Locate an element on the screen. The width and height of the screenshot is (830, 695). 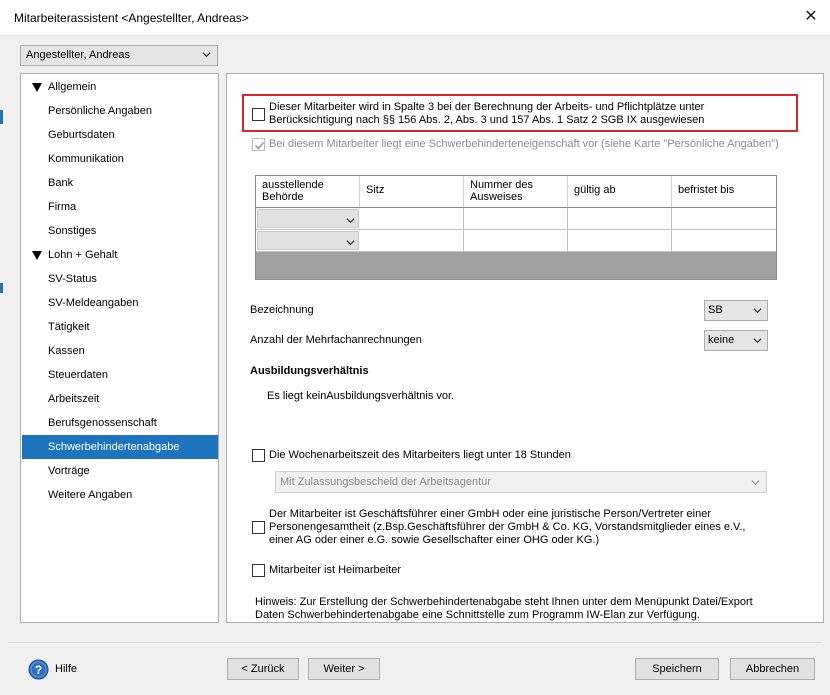
nav-item-persoenliche-angaben: Persönliche Angaben is located at coordinates (120, 111).